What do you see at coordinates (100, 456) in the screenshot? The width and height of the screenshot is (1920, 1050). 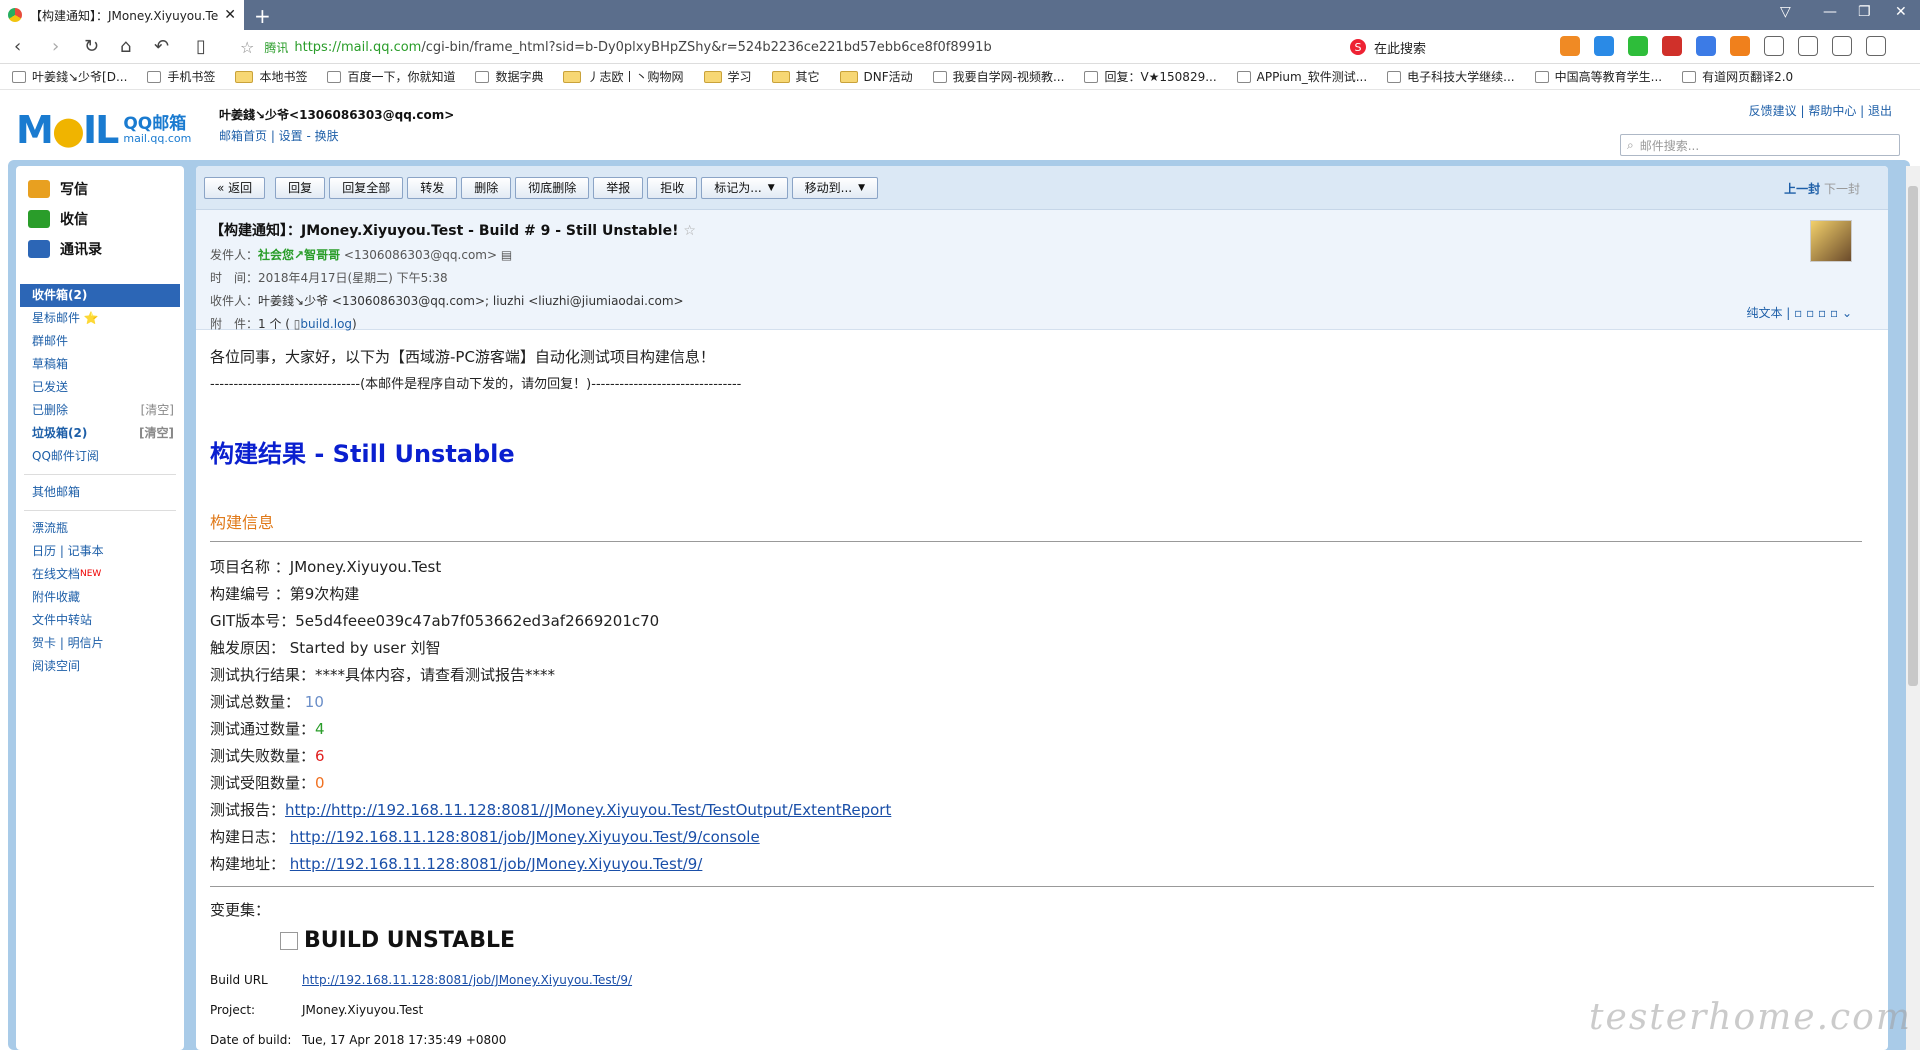 I see `sidebar-item-folder: QQ邮件订阅` at bounding box center [100, 456].